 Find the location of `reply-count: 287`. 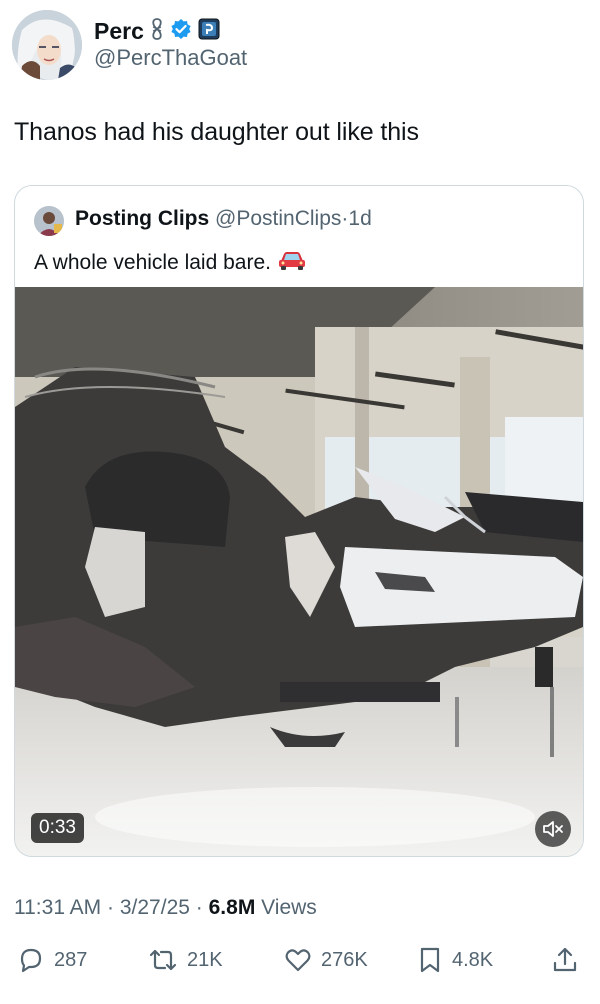

reply-count: 287 is located at coordinates (71, 959).